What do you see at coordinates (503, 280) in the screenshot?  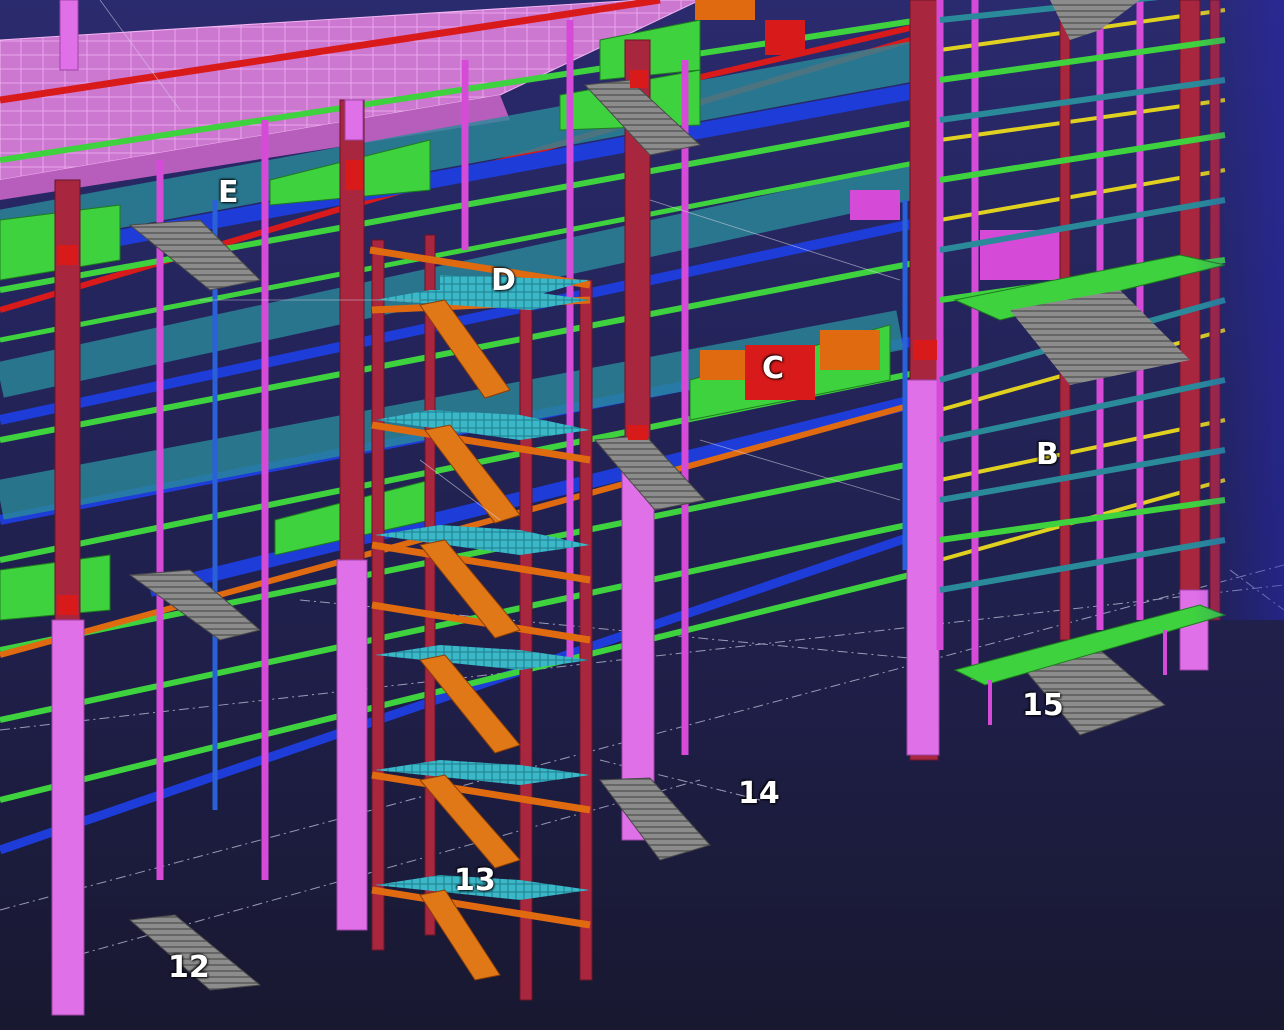 I see `grid-label-d: D` at bounding box center [503, 280].